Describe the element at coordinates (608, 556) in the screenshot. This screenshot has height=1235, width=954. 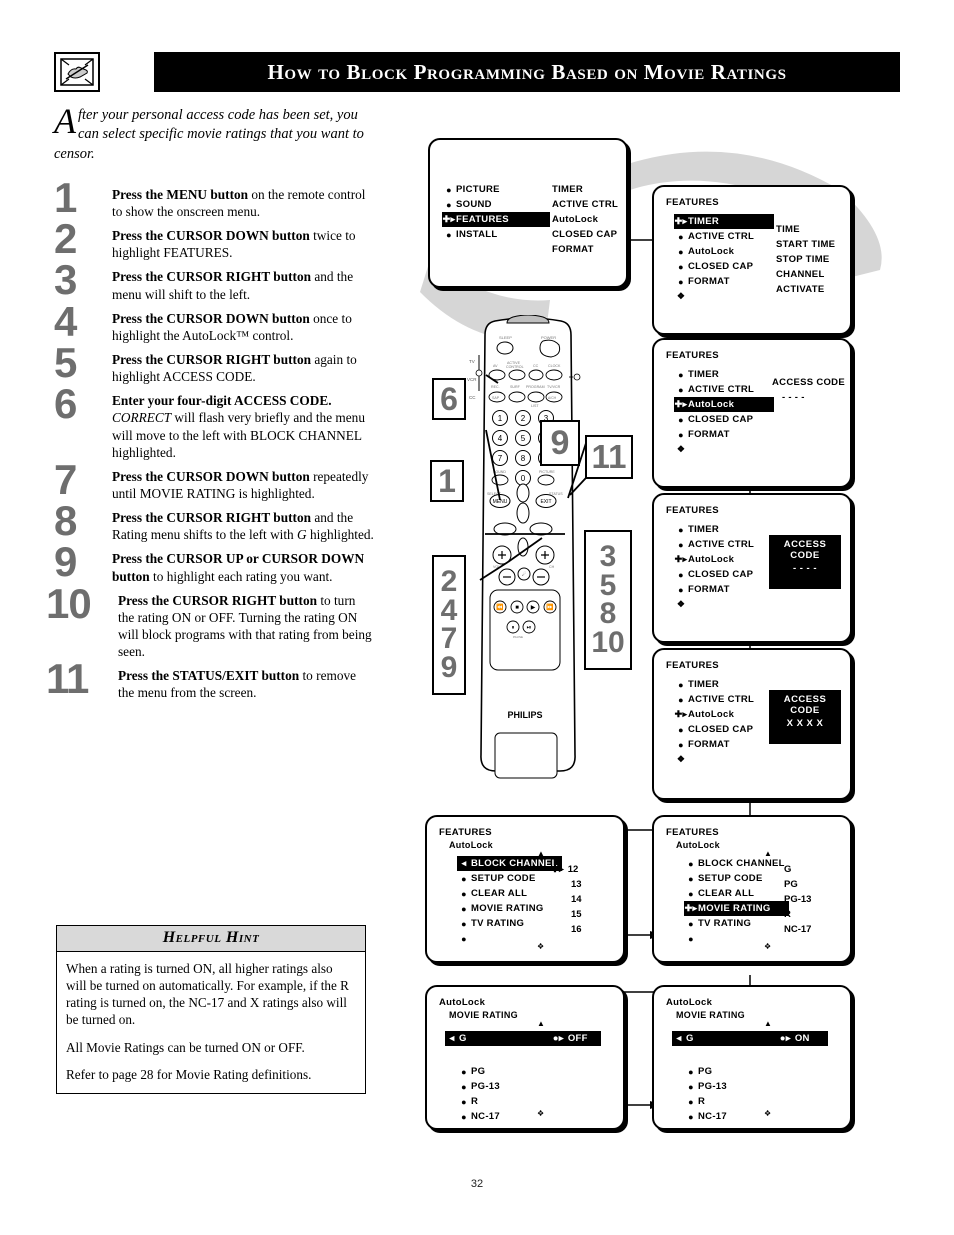
I see `callout-number: 3` at that location.